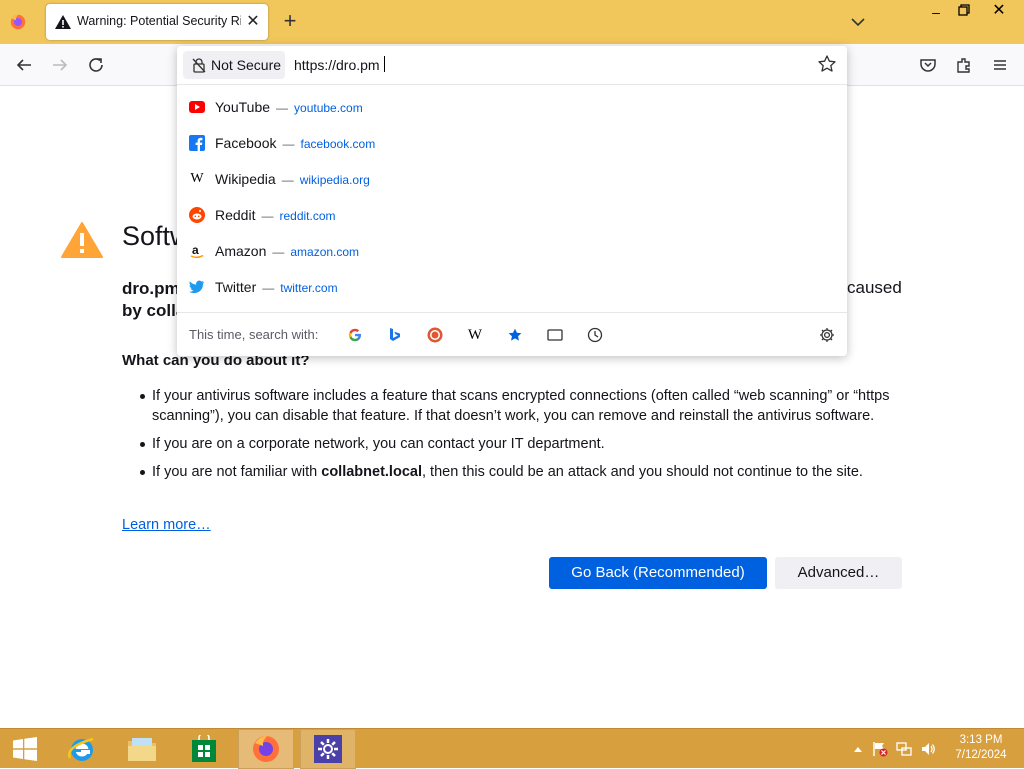 The height and width of the screenshot is (769, 1024). What do you see at coordinates (964, 65) in the screenshot?
I see `extensions-icon` at bounding box center [964, 65].